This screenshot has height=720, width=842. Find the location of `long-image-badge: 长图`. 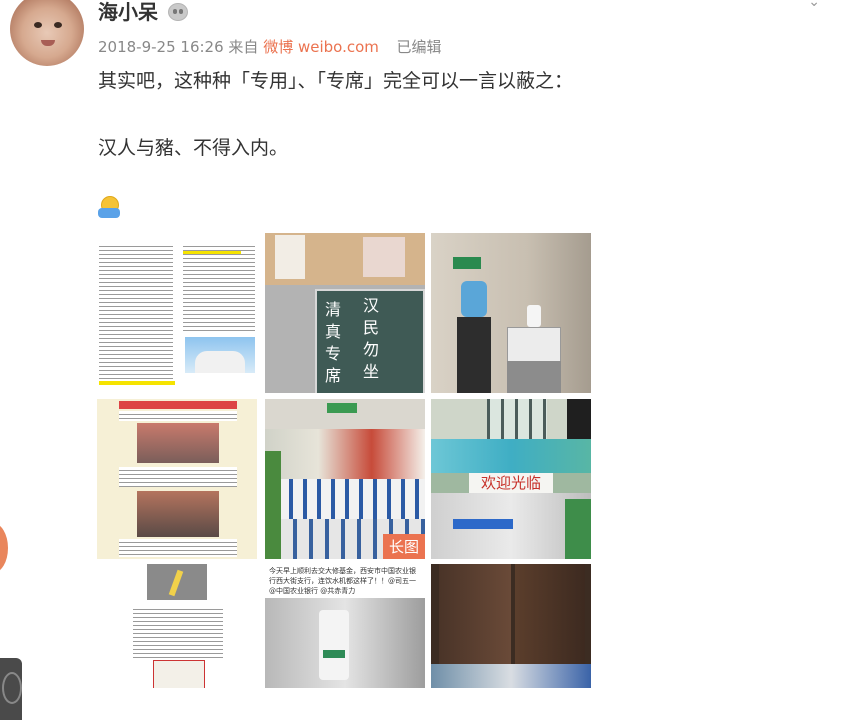

long-image-badge: 长图 is located at coordinates (403, 546).